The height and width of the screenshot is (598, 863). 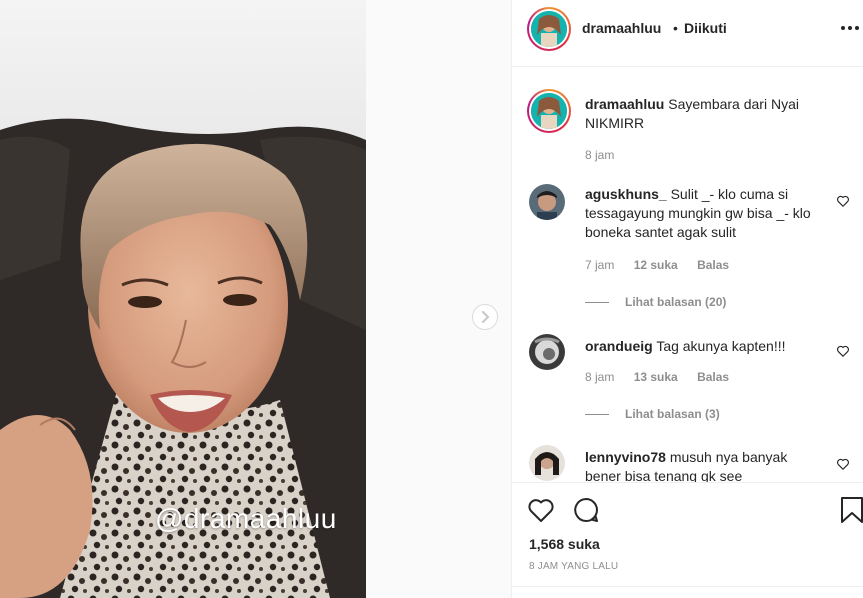 I want to click on comment-meta: 8 jam 13 suka Balas, so click(x=665, y=377).